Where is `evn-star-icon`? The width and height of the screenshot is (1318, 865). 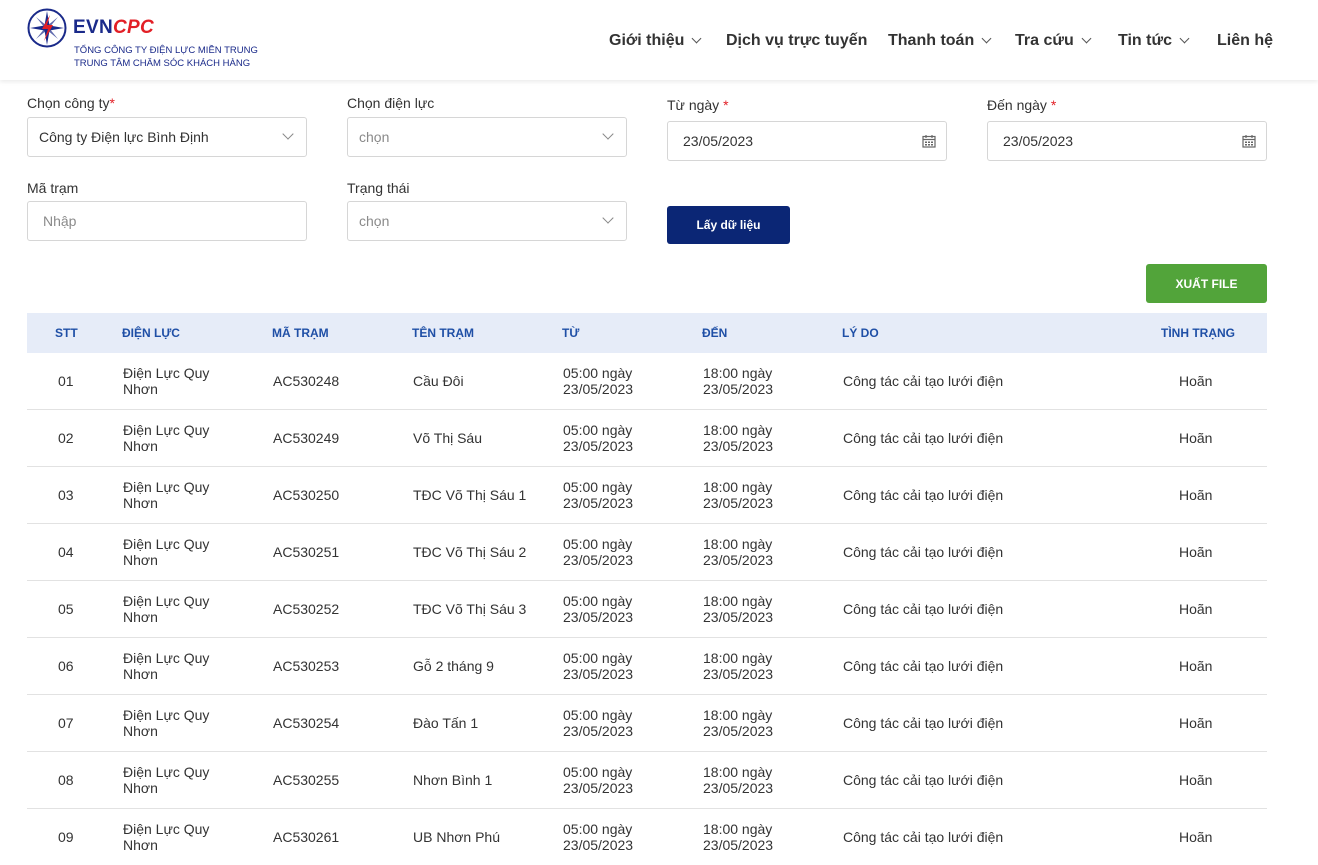
evn-star-icon is located at coordinates (47, 28).